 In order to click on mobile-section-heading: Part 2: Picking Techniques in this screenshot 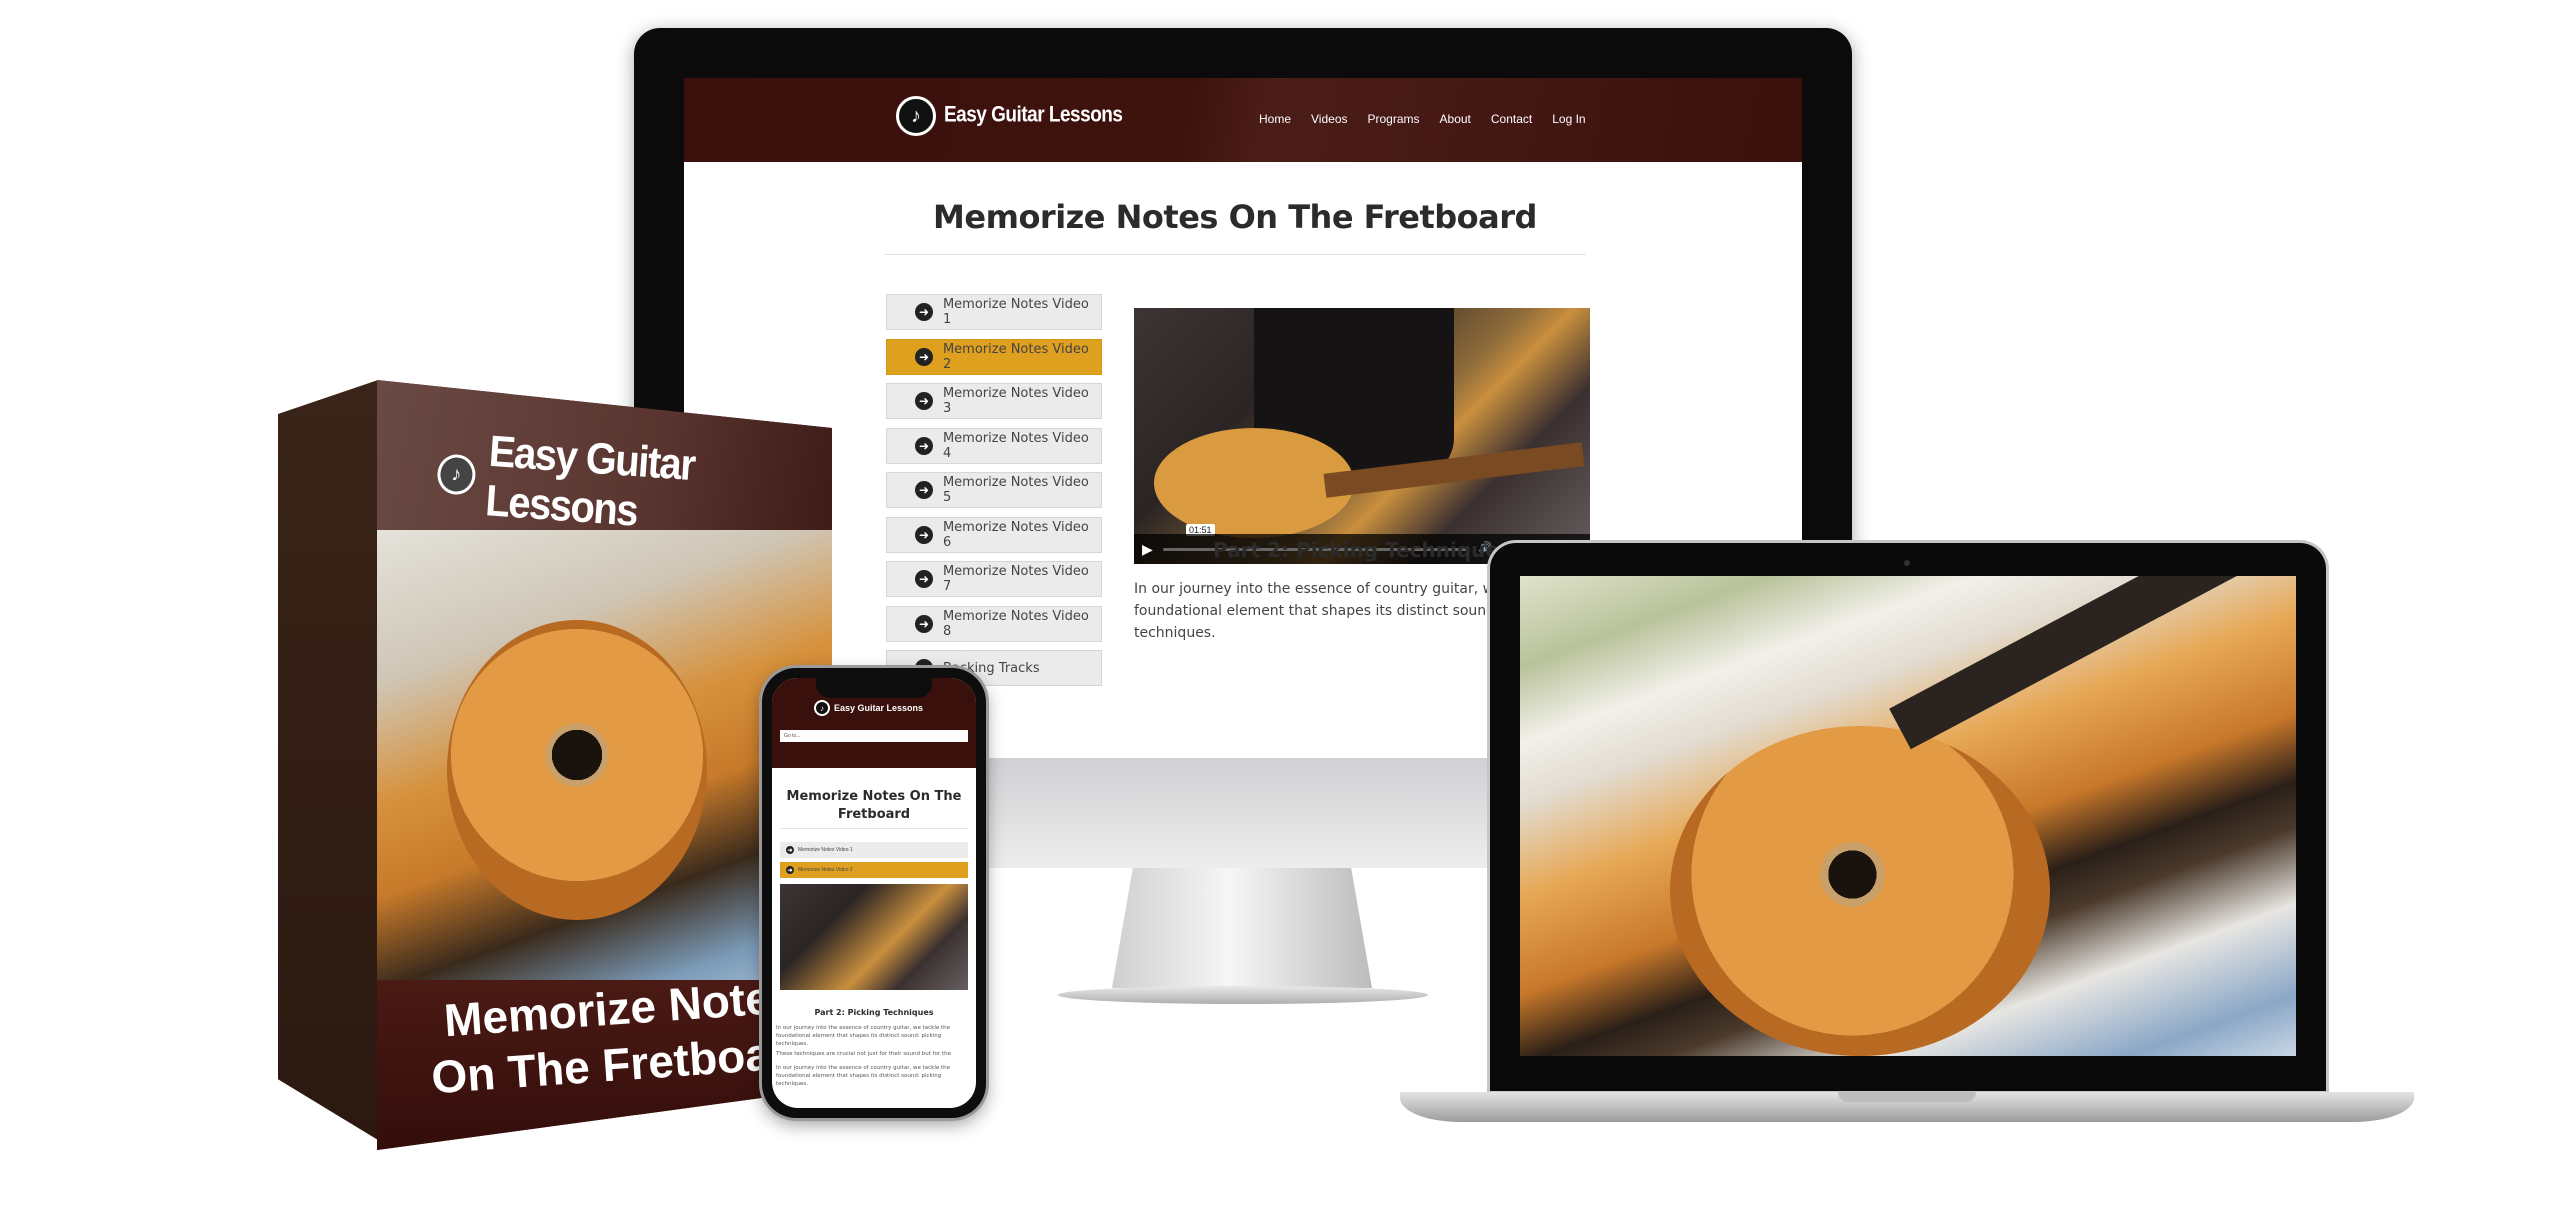, I will do `click(874, 1012)`.